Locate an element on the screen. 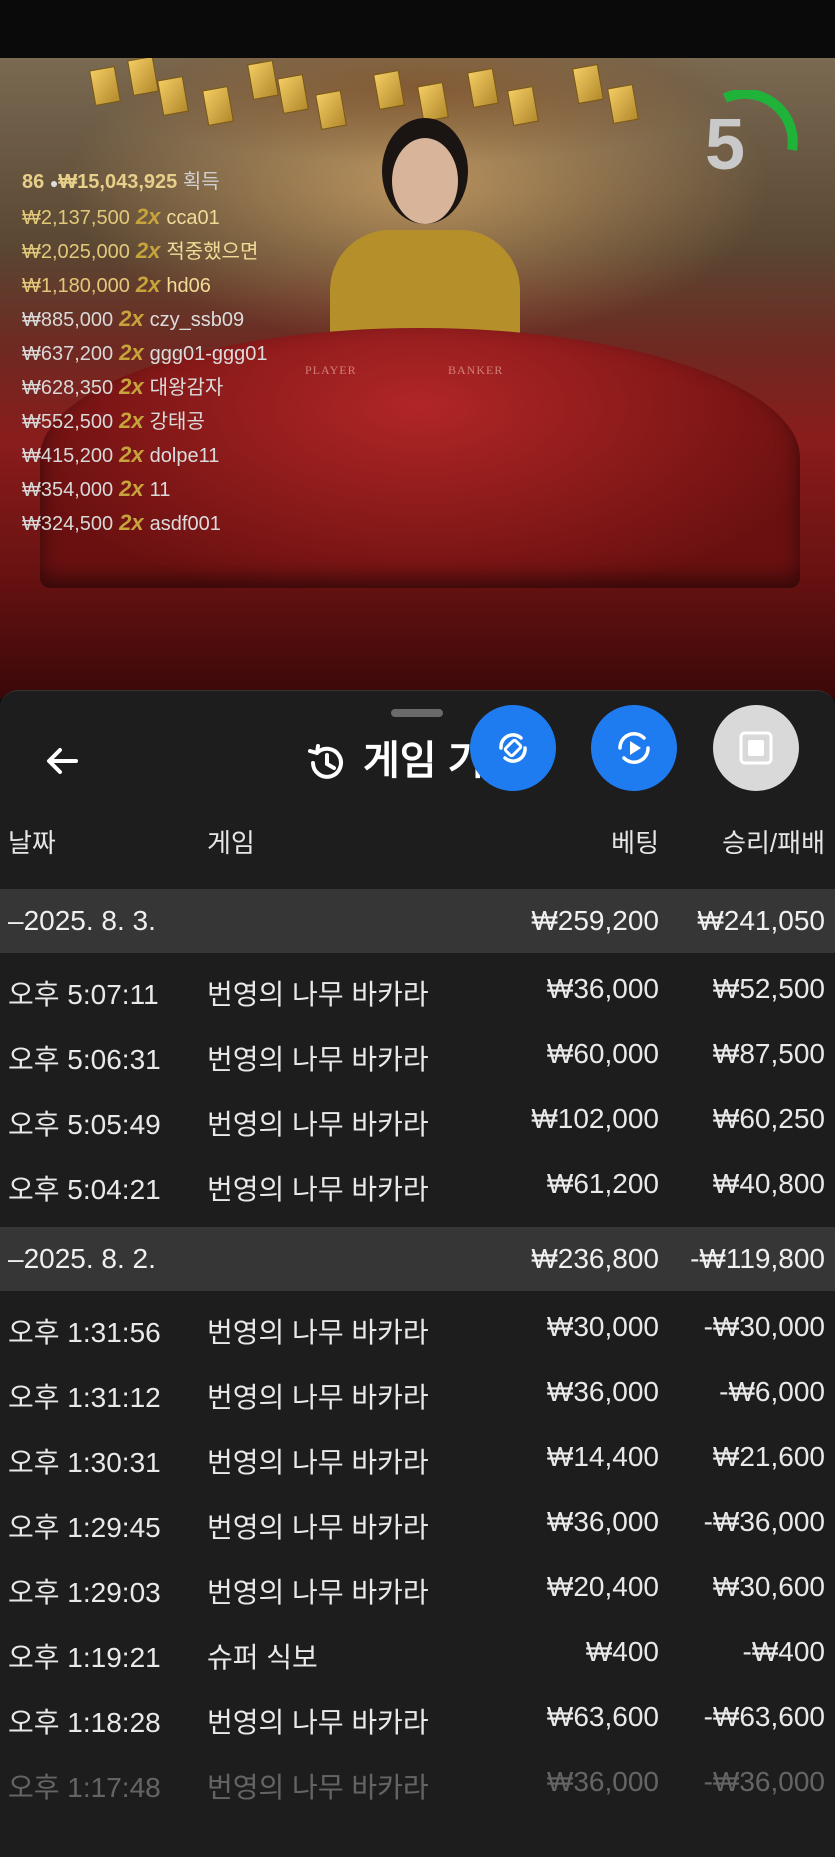 This screenshot has height=1857, width=835. date-group-header: –2025. 8. 2. ₩236,800 -₩119,800 is located at coordinates (417, 1259).